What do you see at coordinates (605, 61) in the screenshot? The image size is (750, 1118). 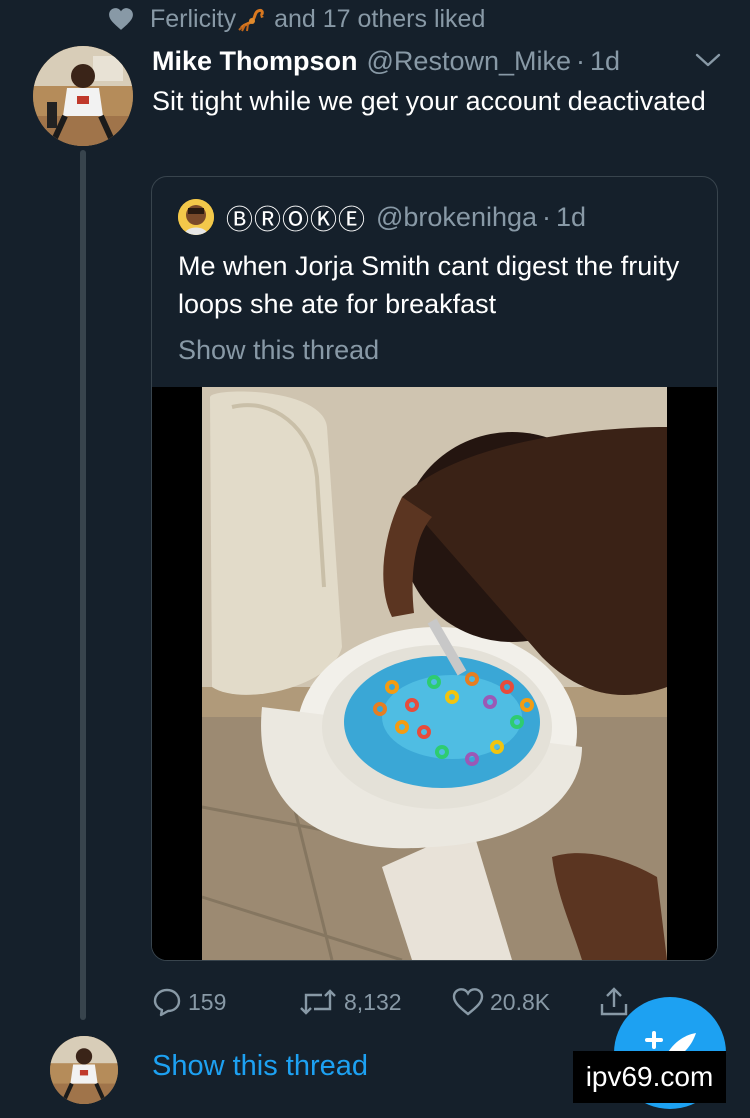 I see `tweet-timestamp: 1d` at bounding box center [605, 61].